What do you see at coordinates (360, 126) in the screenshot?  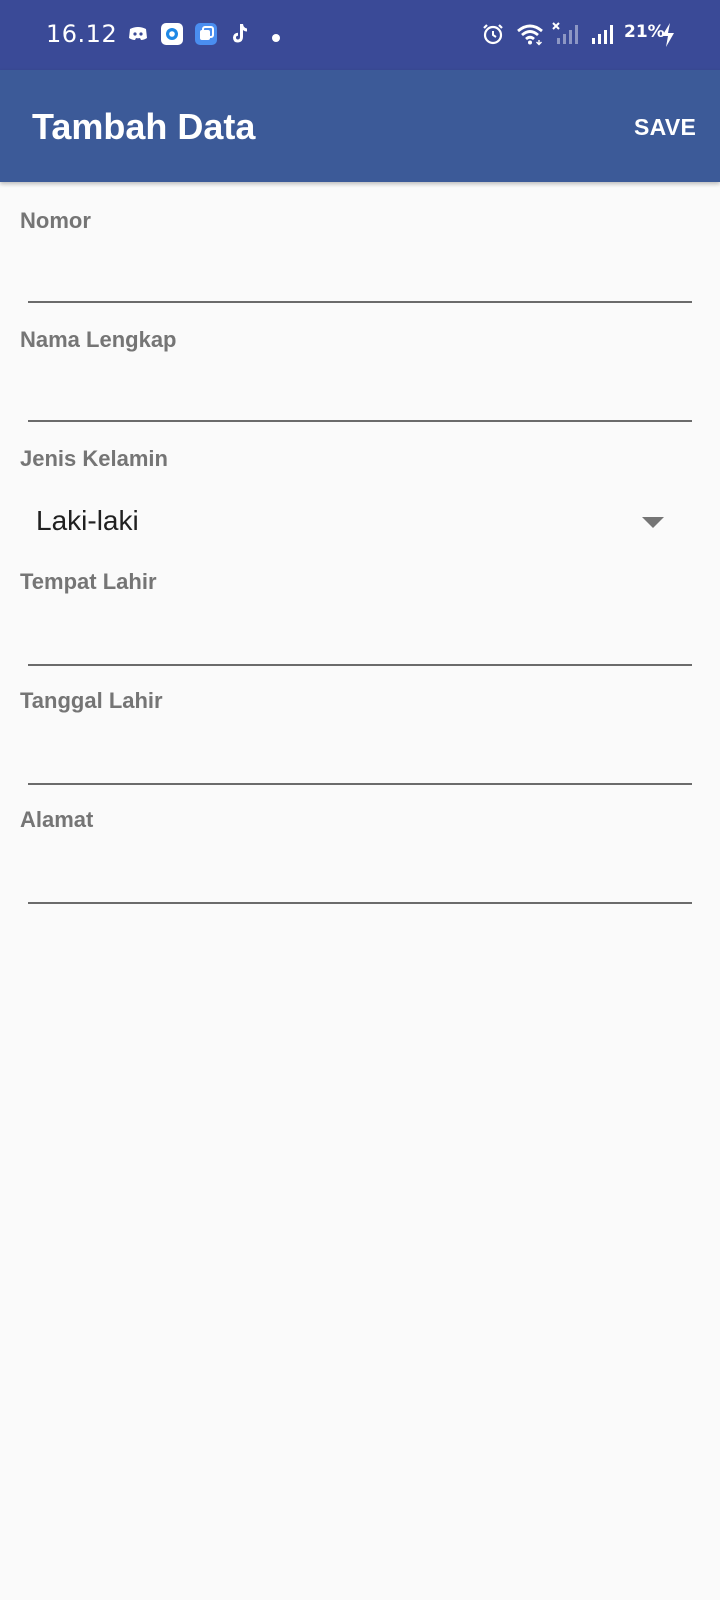 I see `app-bar: Tambah Data SAVE` at bounding box center [360, 126].